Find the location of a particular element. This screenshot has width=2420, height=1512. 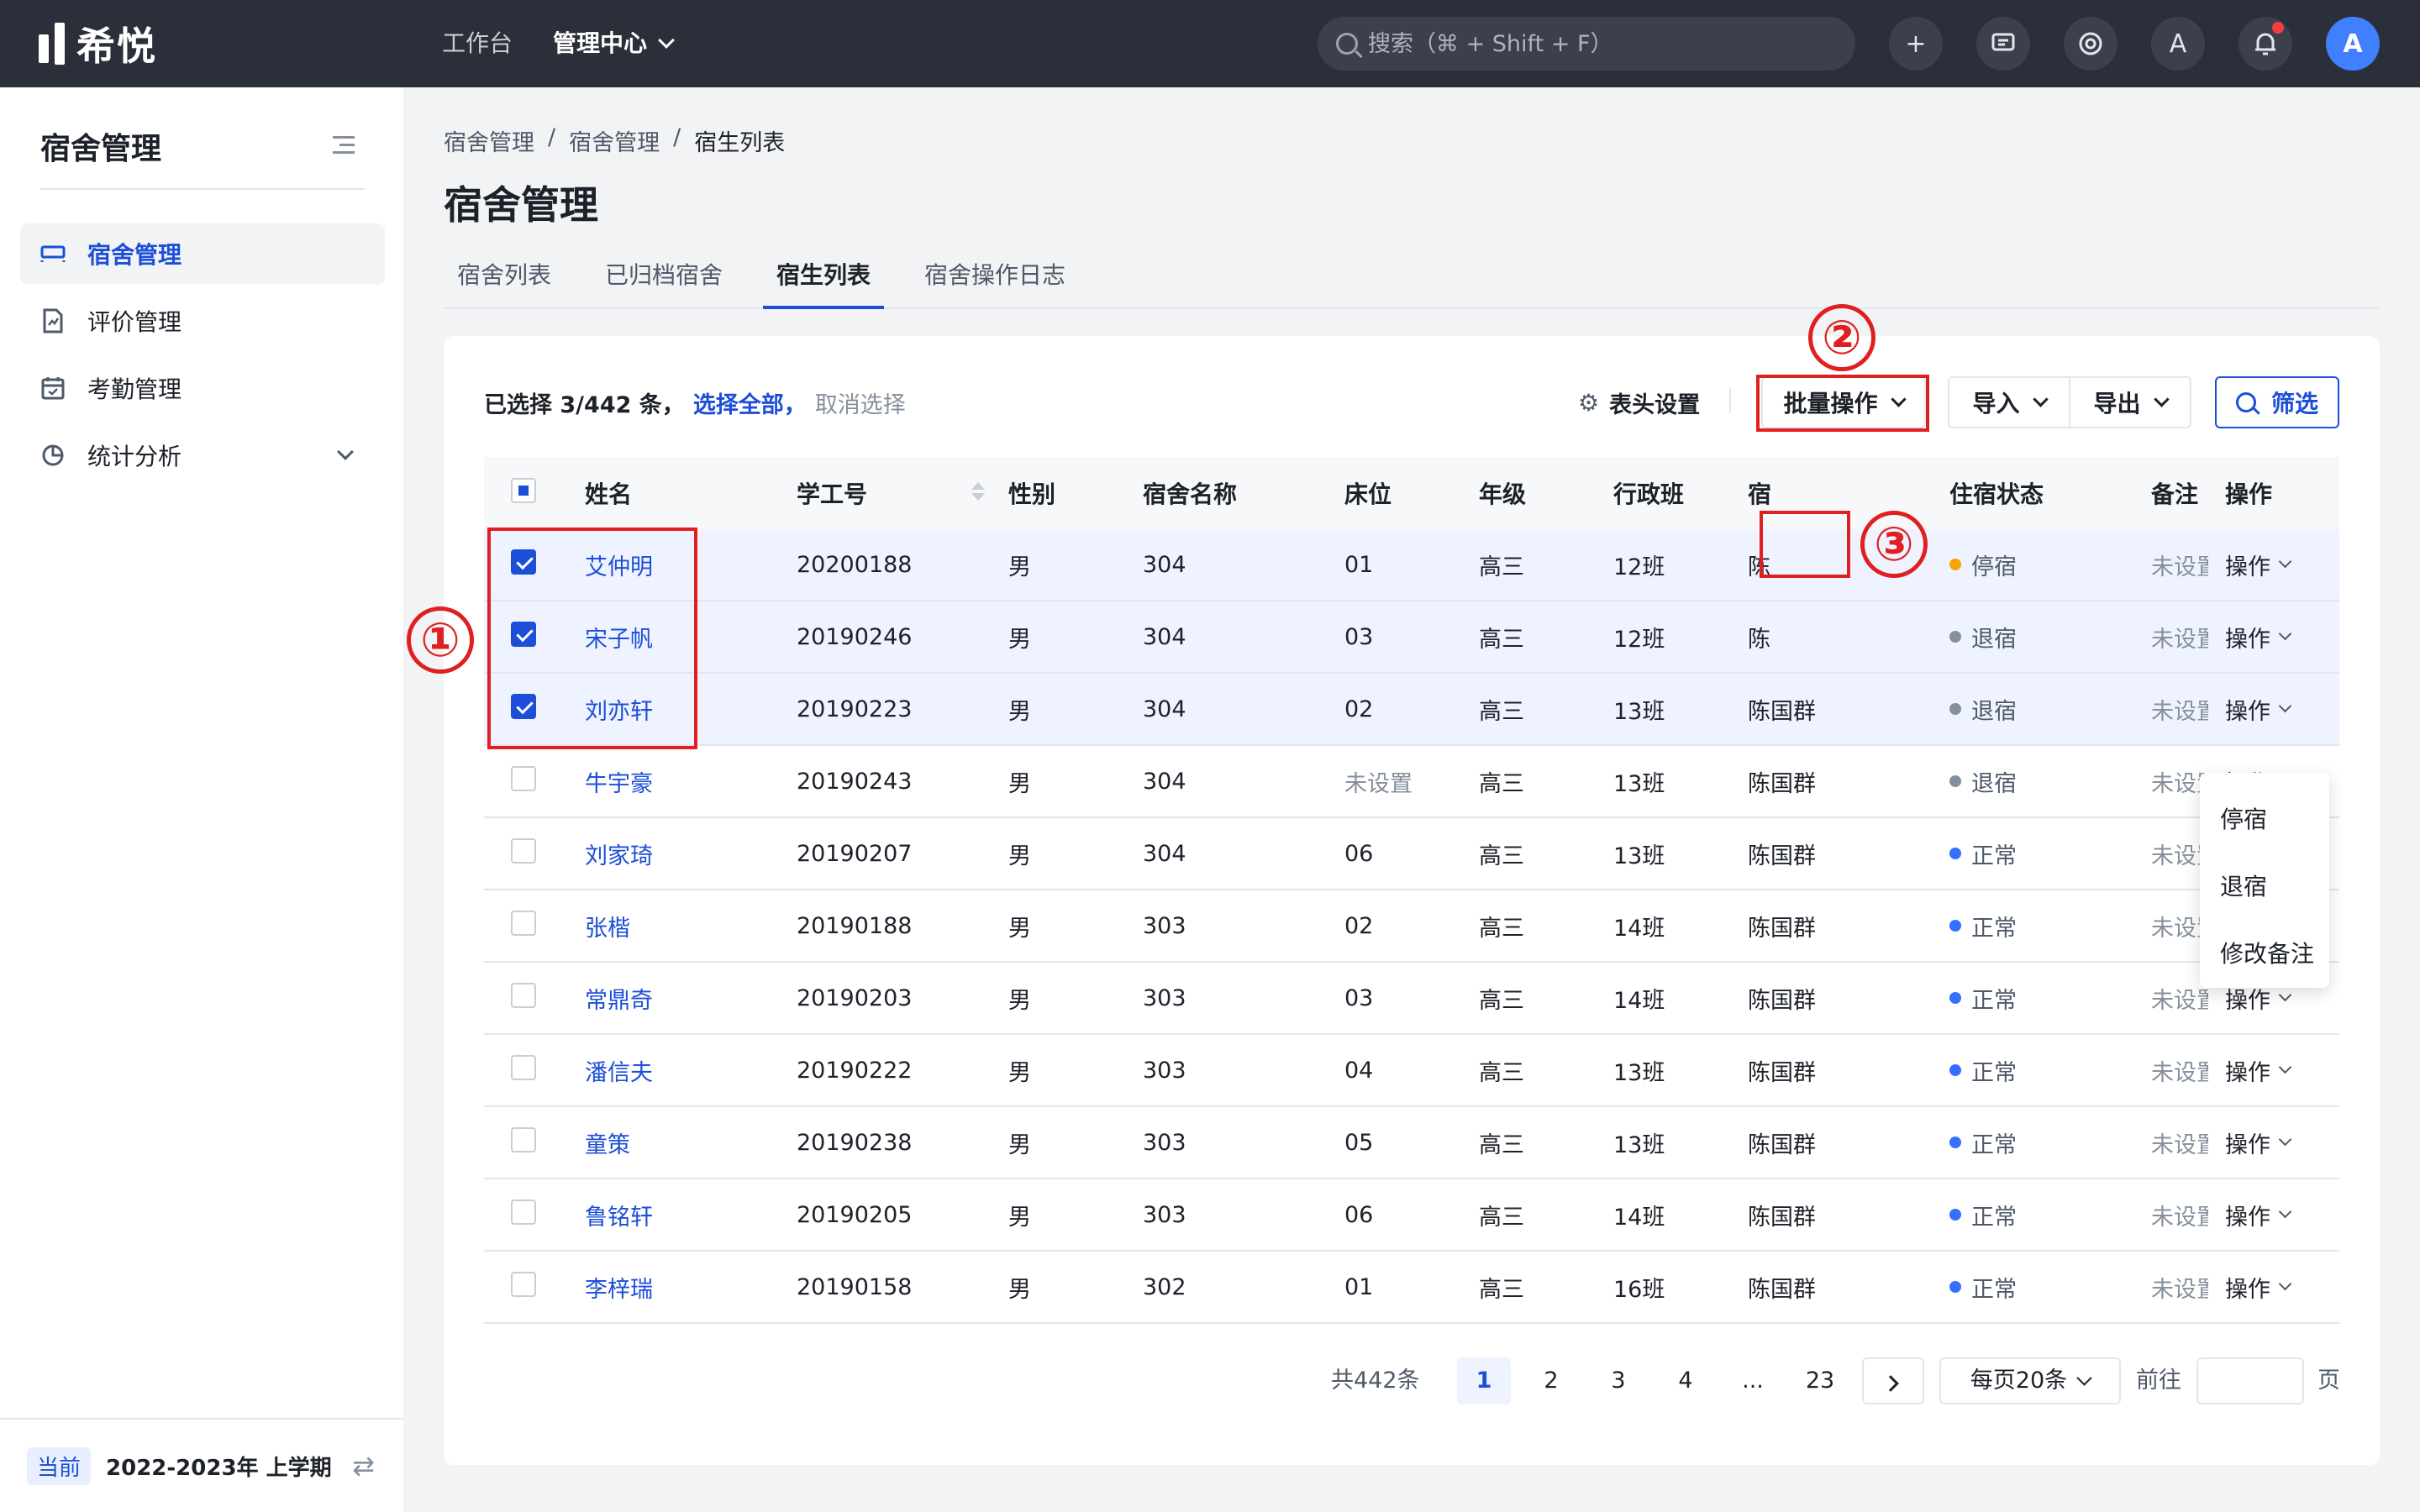

student-id: 20190222 is located at coordinates (855, 1070).